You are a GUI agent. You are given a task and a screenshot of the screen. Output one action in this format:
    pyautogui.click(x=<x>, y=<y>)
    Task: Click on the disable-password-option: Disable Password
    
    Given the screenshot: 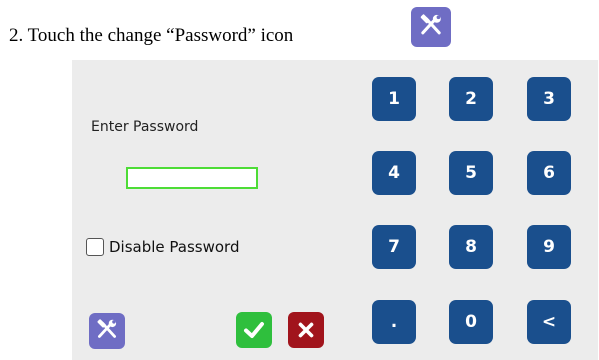 What is the action you would take?
    pyautogui.click(x=162, y=247)
    